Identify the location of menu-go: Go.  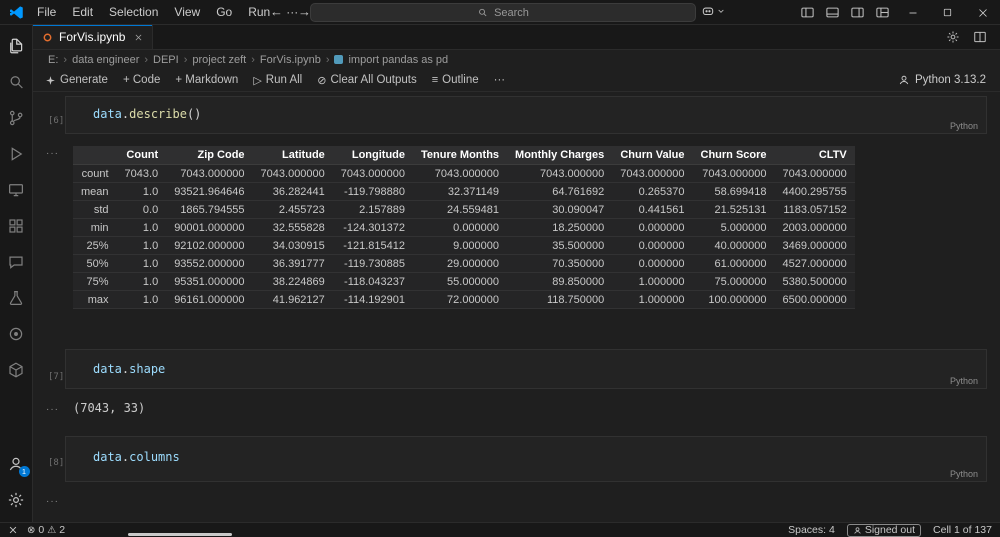
(224, 12).